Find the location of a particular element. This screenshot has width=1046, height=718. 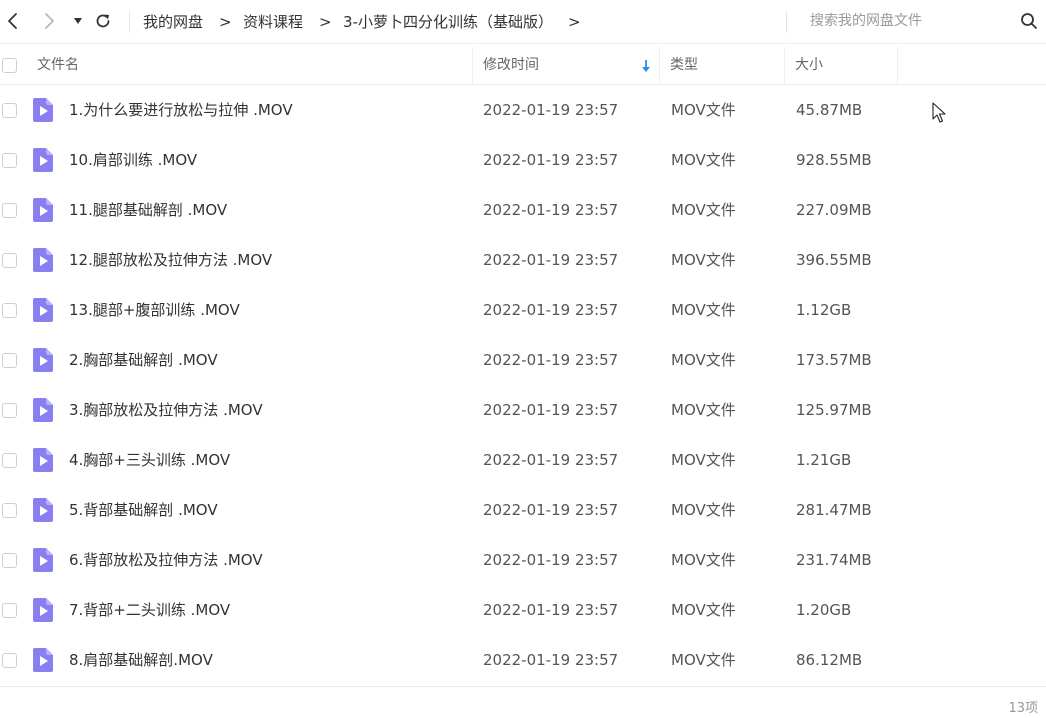

file-name: 10.肩部训练 .MOV is located at coordinates (133, 160).